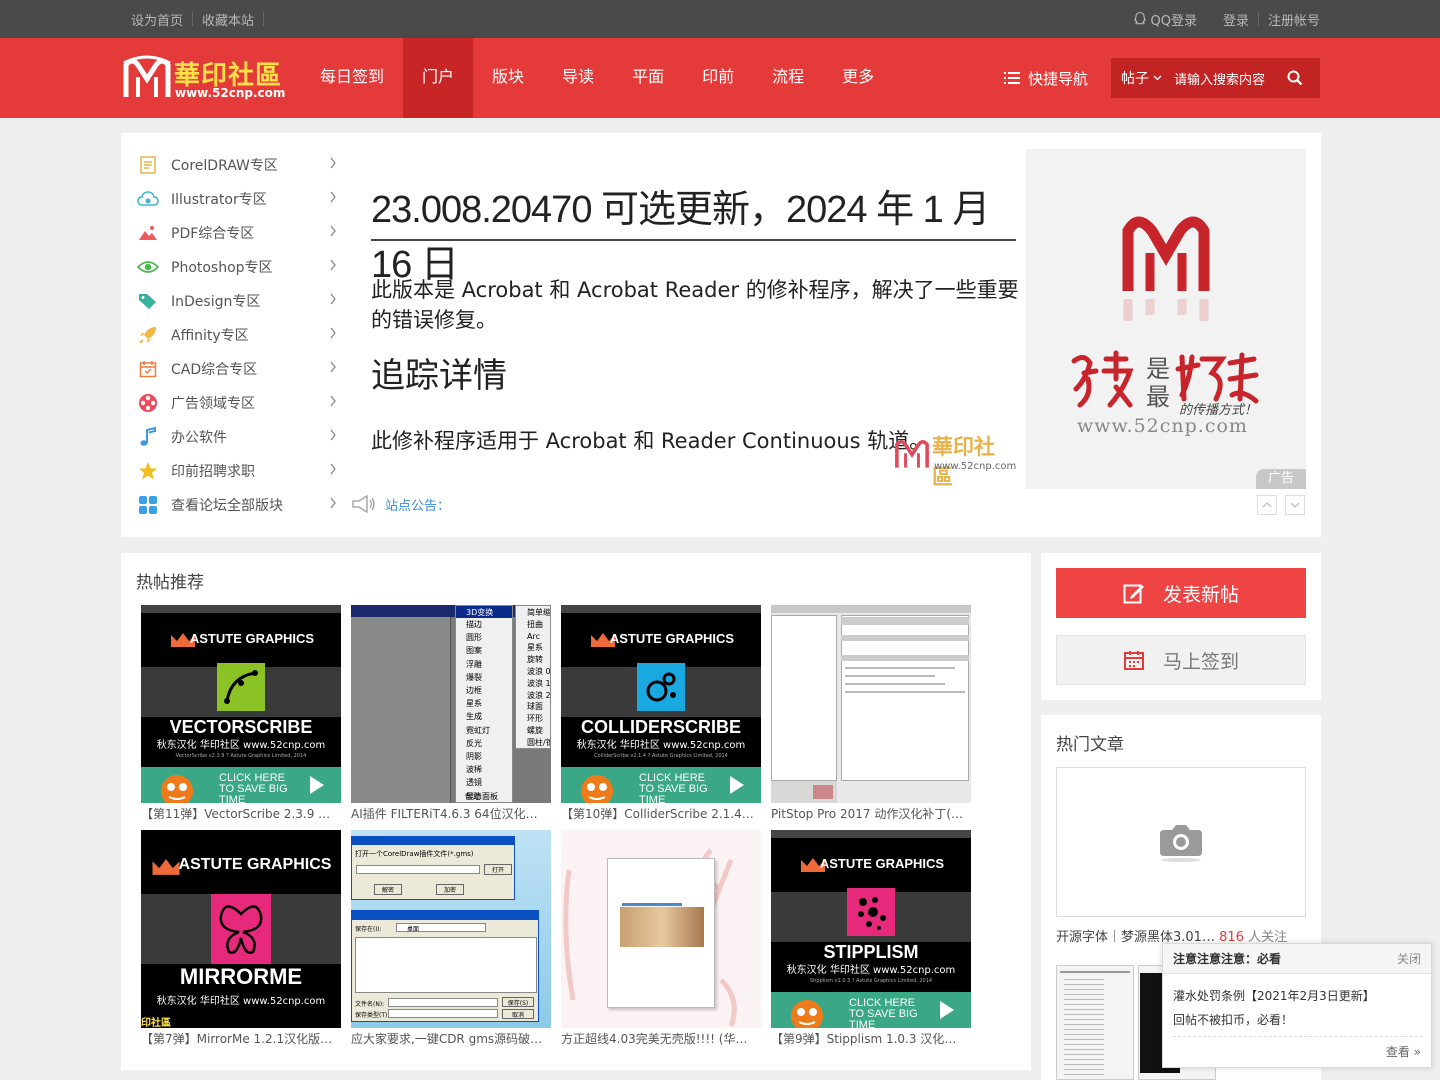 The image size is (1440, 1080). I want to click on ad-banner: 是 最 的传播方式！ www.52cnp.com 广告, so click(1166, 319).